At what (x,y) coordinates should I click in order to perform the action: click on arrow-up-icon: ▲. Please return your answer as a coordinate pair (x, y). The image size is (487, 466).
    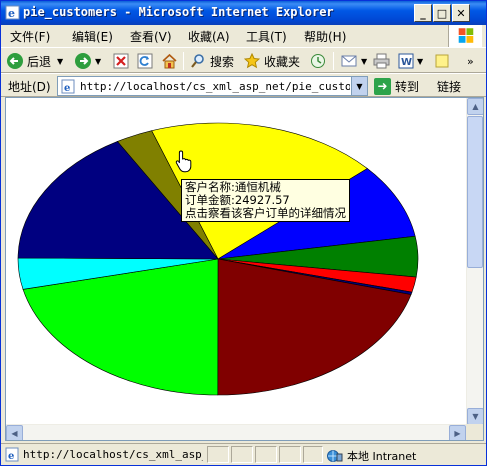
    Looking at the image, I should click on (475, 106).